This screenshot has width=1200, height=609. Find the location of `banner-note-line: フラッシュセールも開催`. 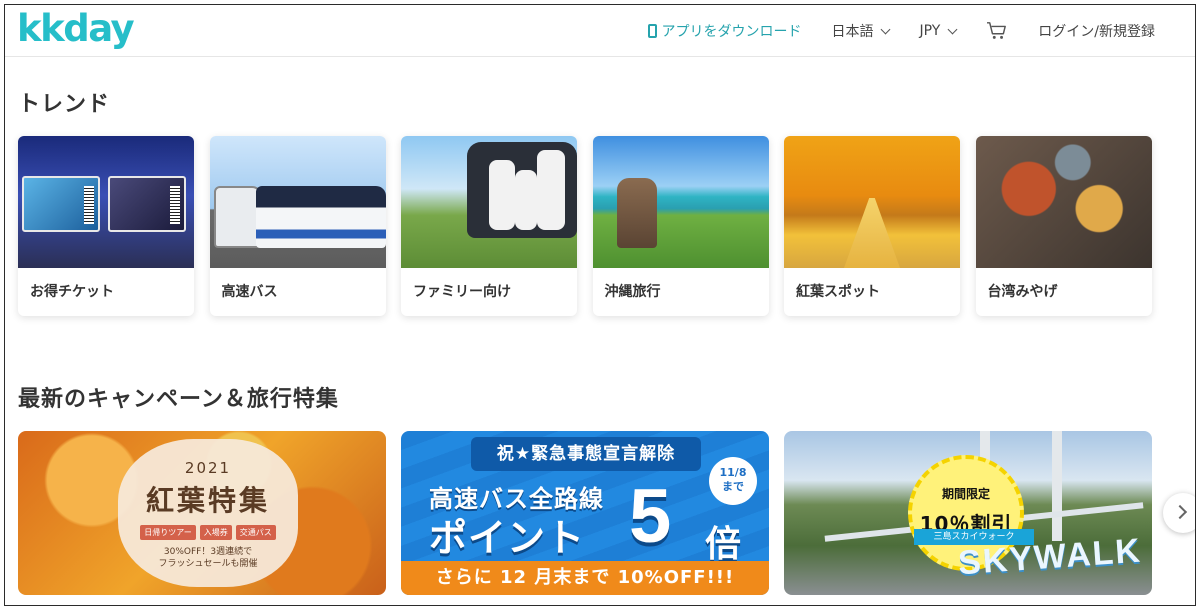

banner-note-line: フラッシュセールも開催 is located at coordinates (208, 564).